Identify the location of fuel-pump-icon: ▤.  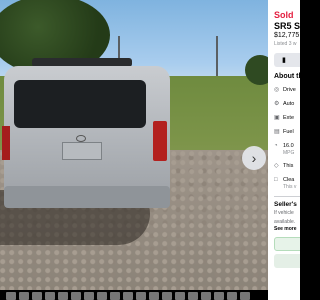
(277, 132).